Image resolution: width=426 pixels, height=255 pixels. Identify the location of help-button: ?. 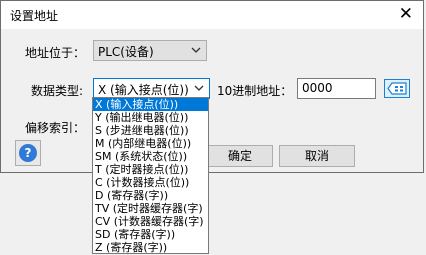
(28, 153).